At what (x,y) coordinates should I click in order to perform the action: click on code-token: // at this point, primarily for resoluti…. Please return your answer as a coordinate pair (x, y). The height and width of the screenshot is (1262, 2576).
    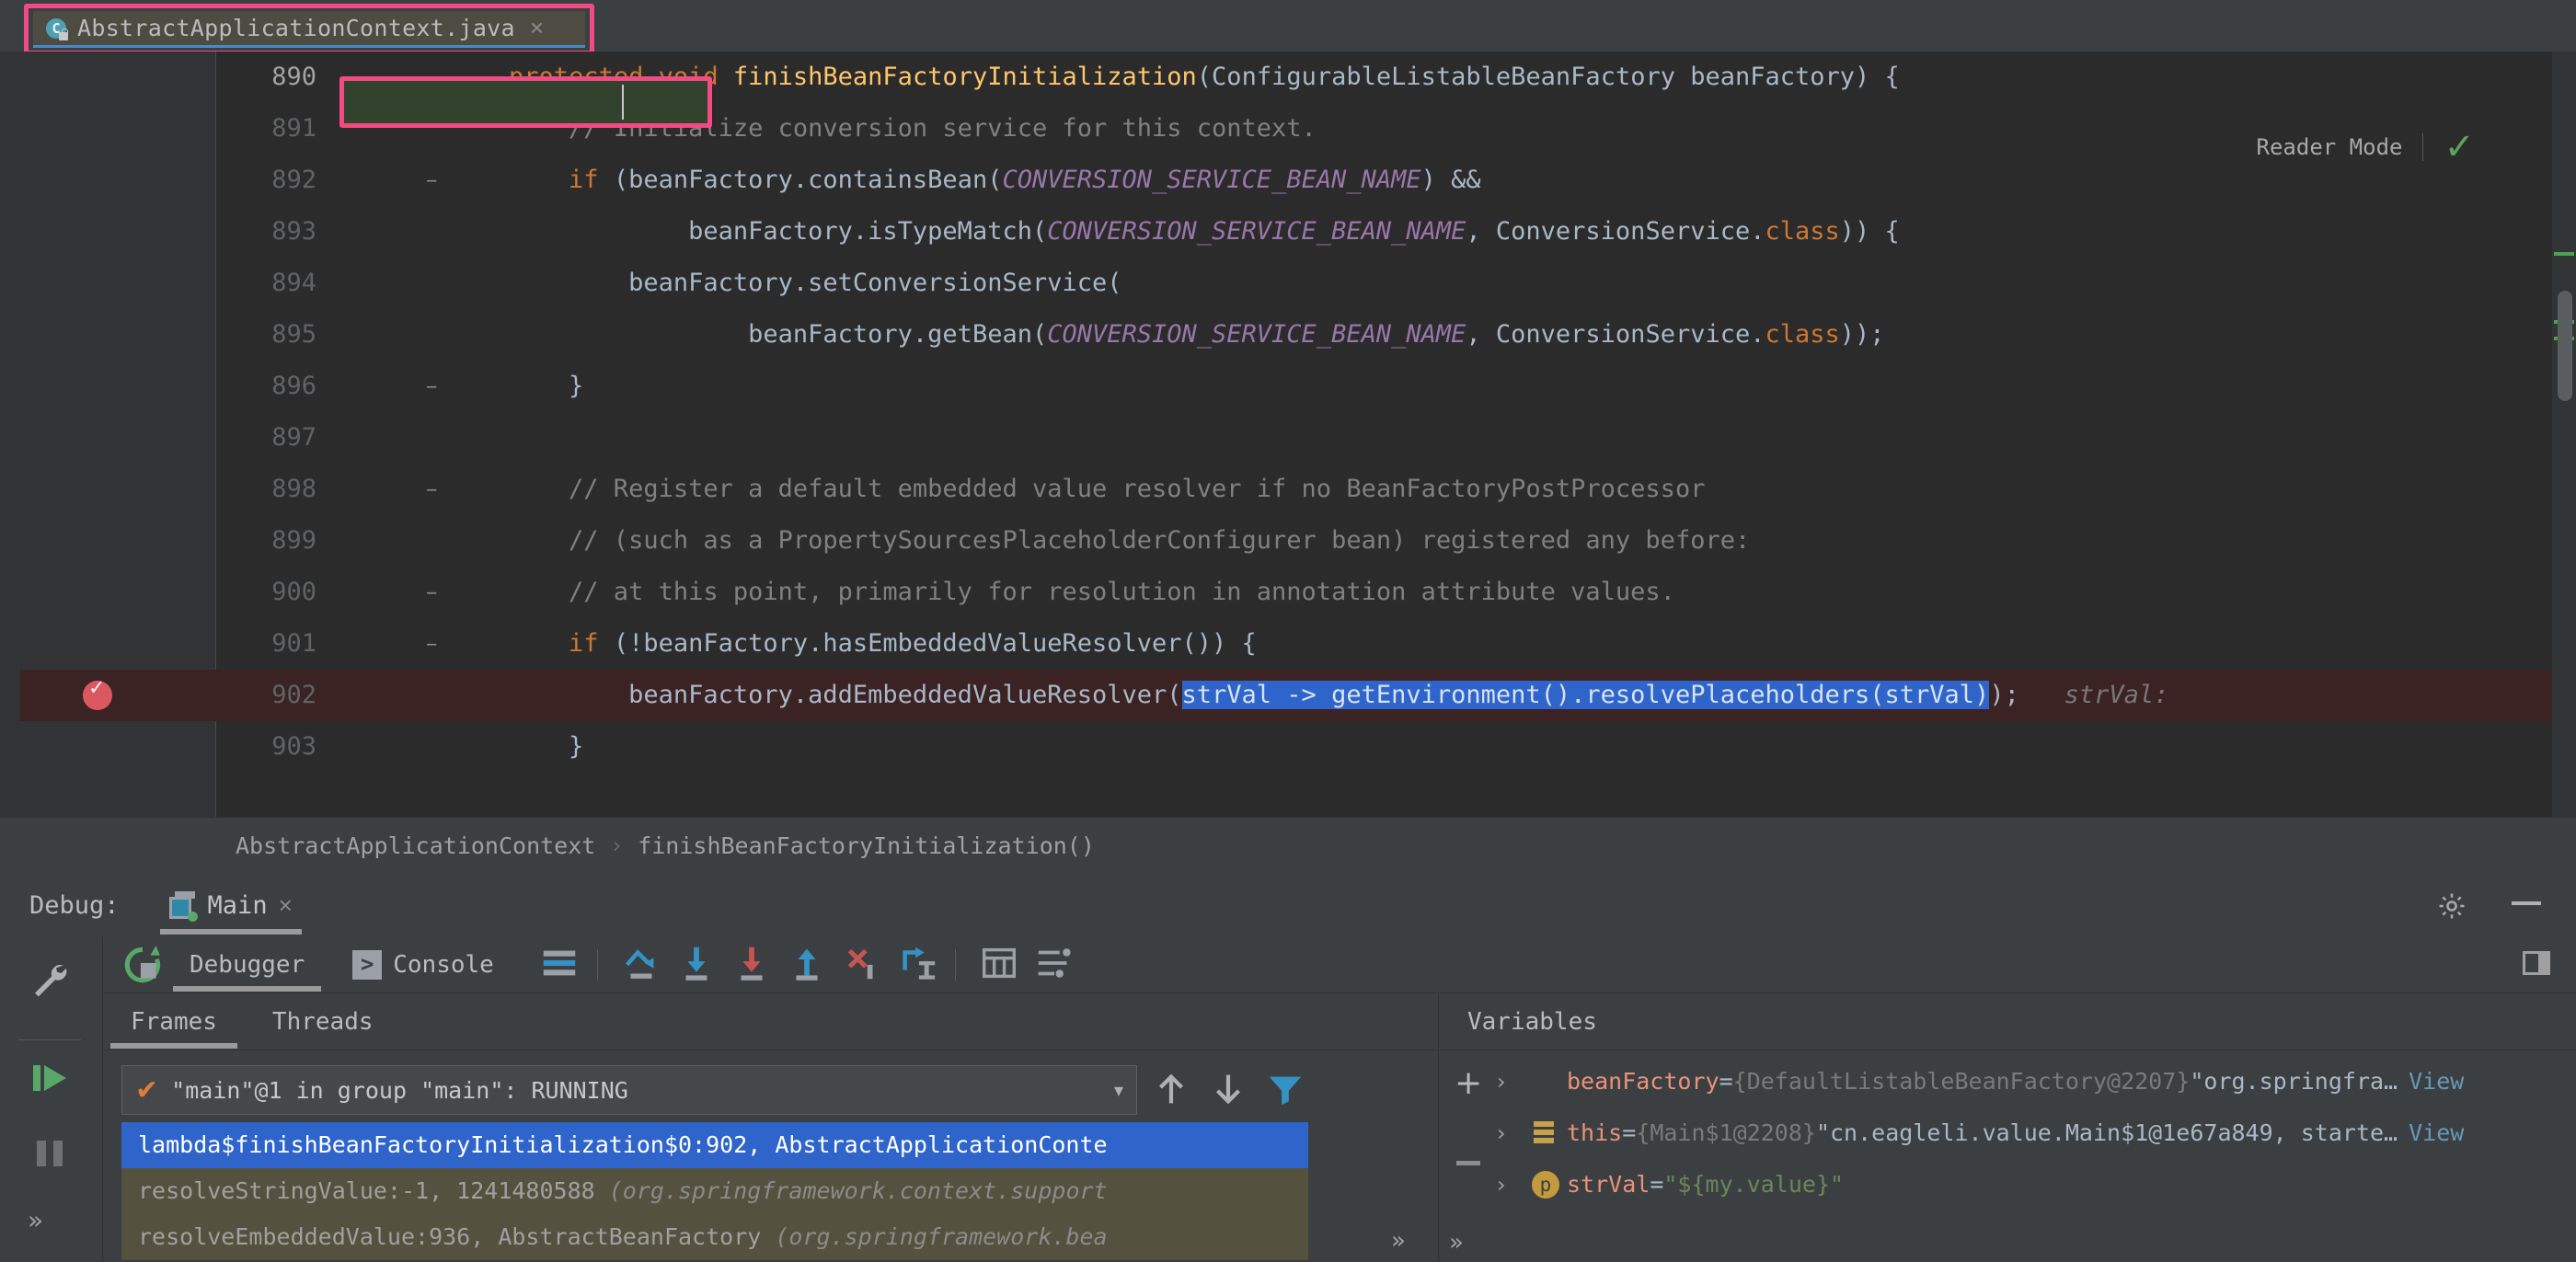
    Looking at the image, I should click on (1062, 592).